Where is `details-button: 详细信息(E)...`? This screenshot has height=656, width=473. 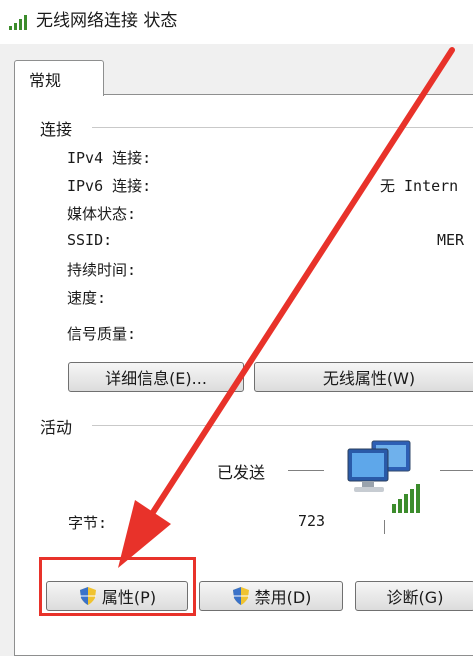
details-button: 详细信息(E)... is located at coordinates (156, 377).